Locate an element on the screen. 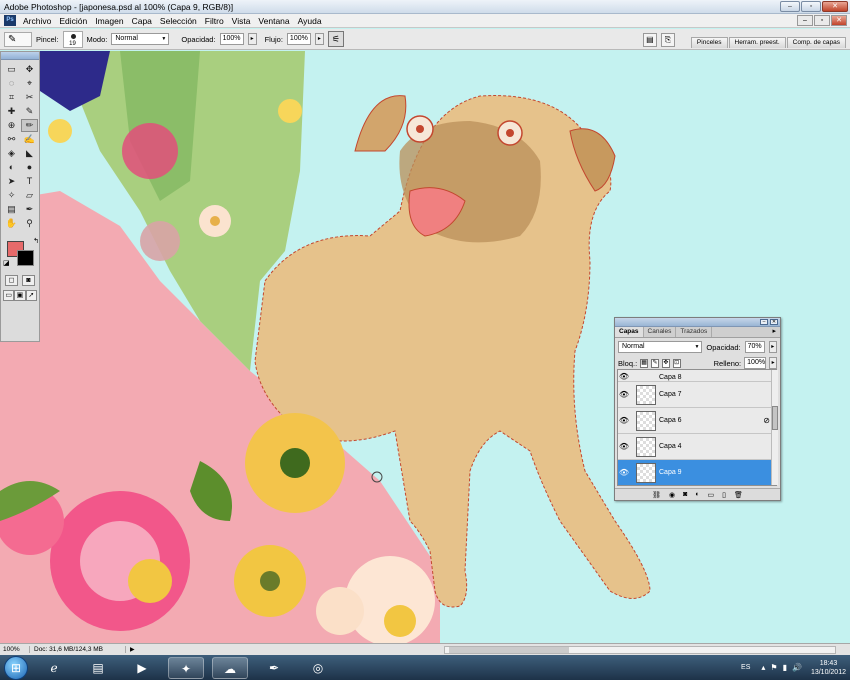 The width and height of the screenshot is (850, 680). chrome-icon: ◎ is located at coordinates (318, 668).